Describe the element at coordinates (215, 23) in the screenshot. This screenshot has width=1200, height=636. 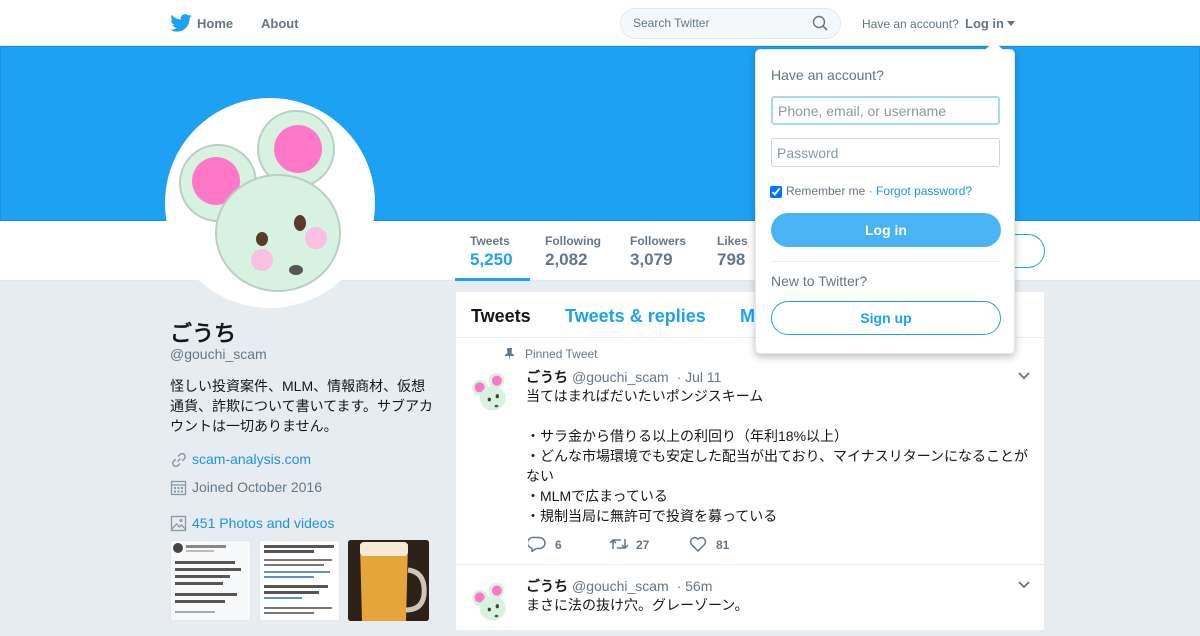
I see `nav-home-link: Home` at that location.